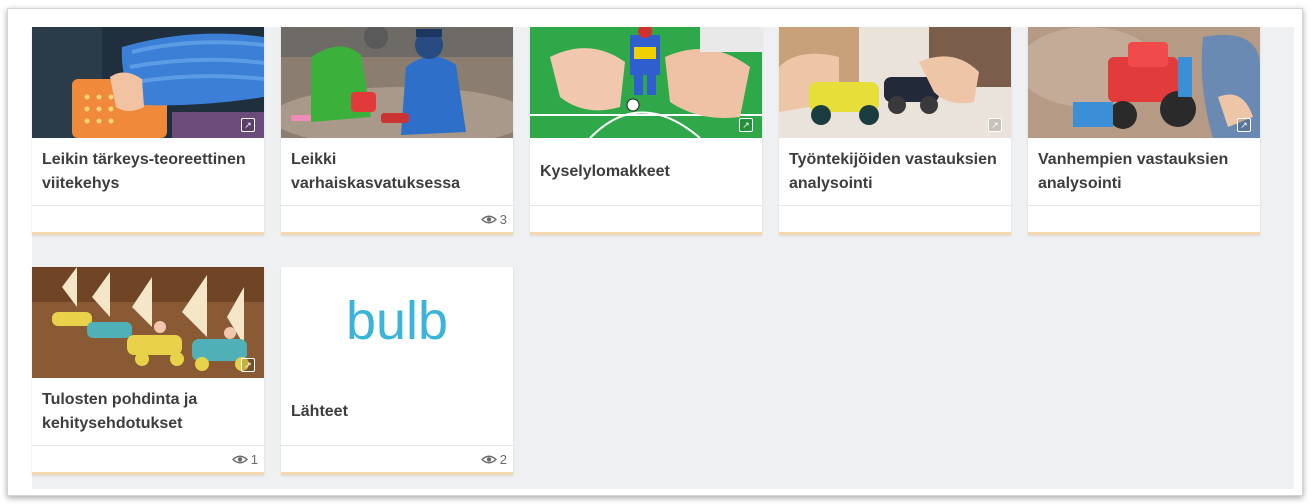  Describe the element at coordinates (148, 172) in the screenshot. I see `card-title: Leikin tärkeys-teoreettinen viitekehys` at that location.